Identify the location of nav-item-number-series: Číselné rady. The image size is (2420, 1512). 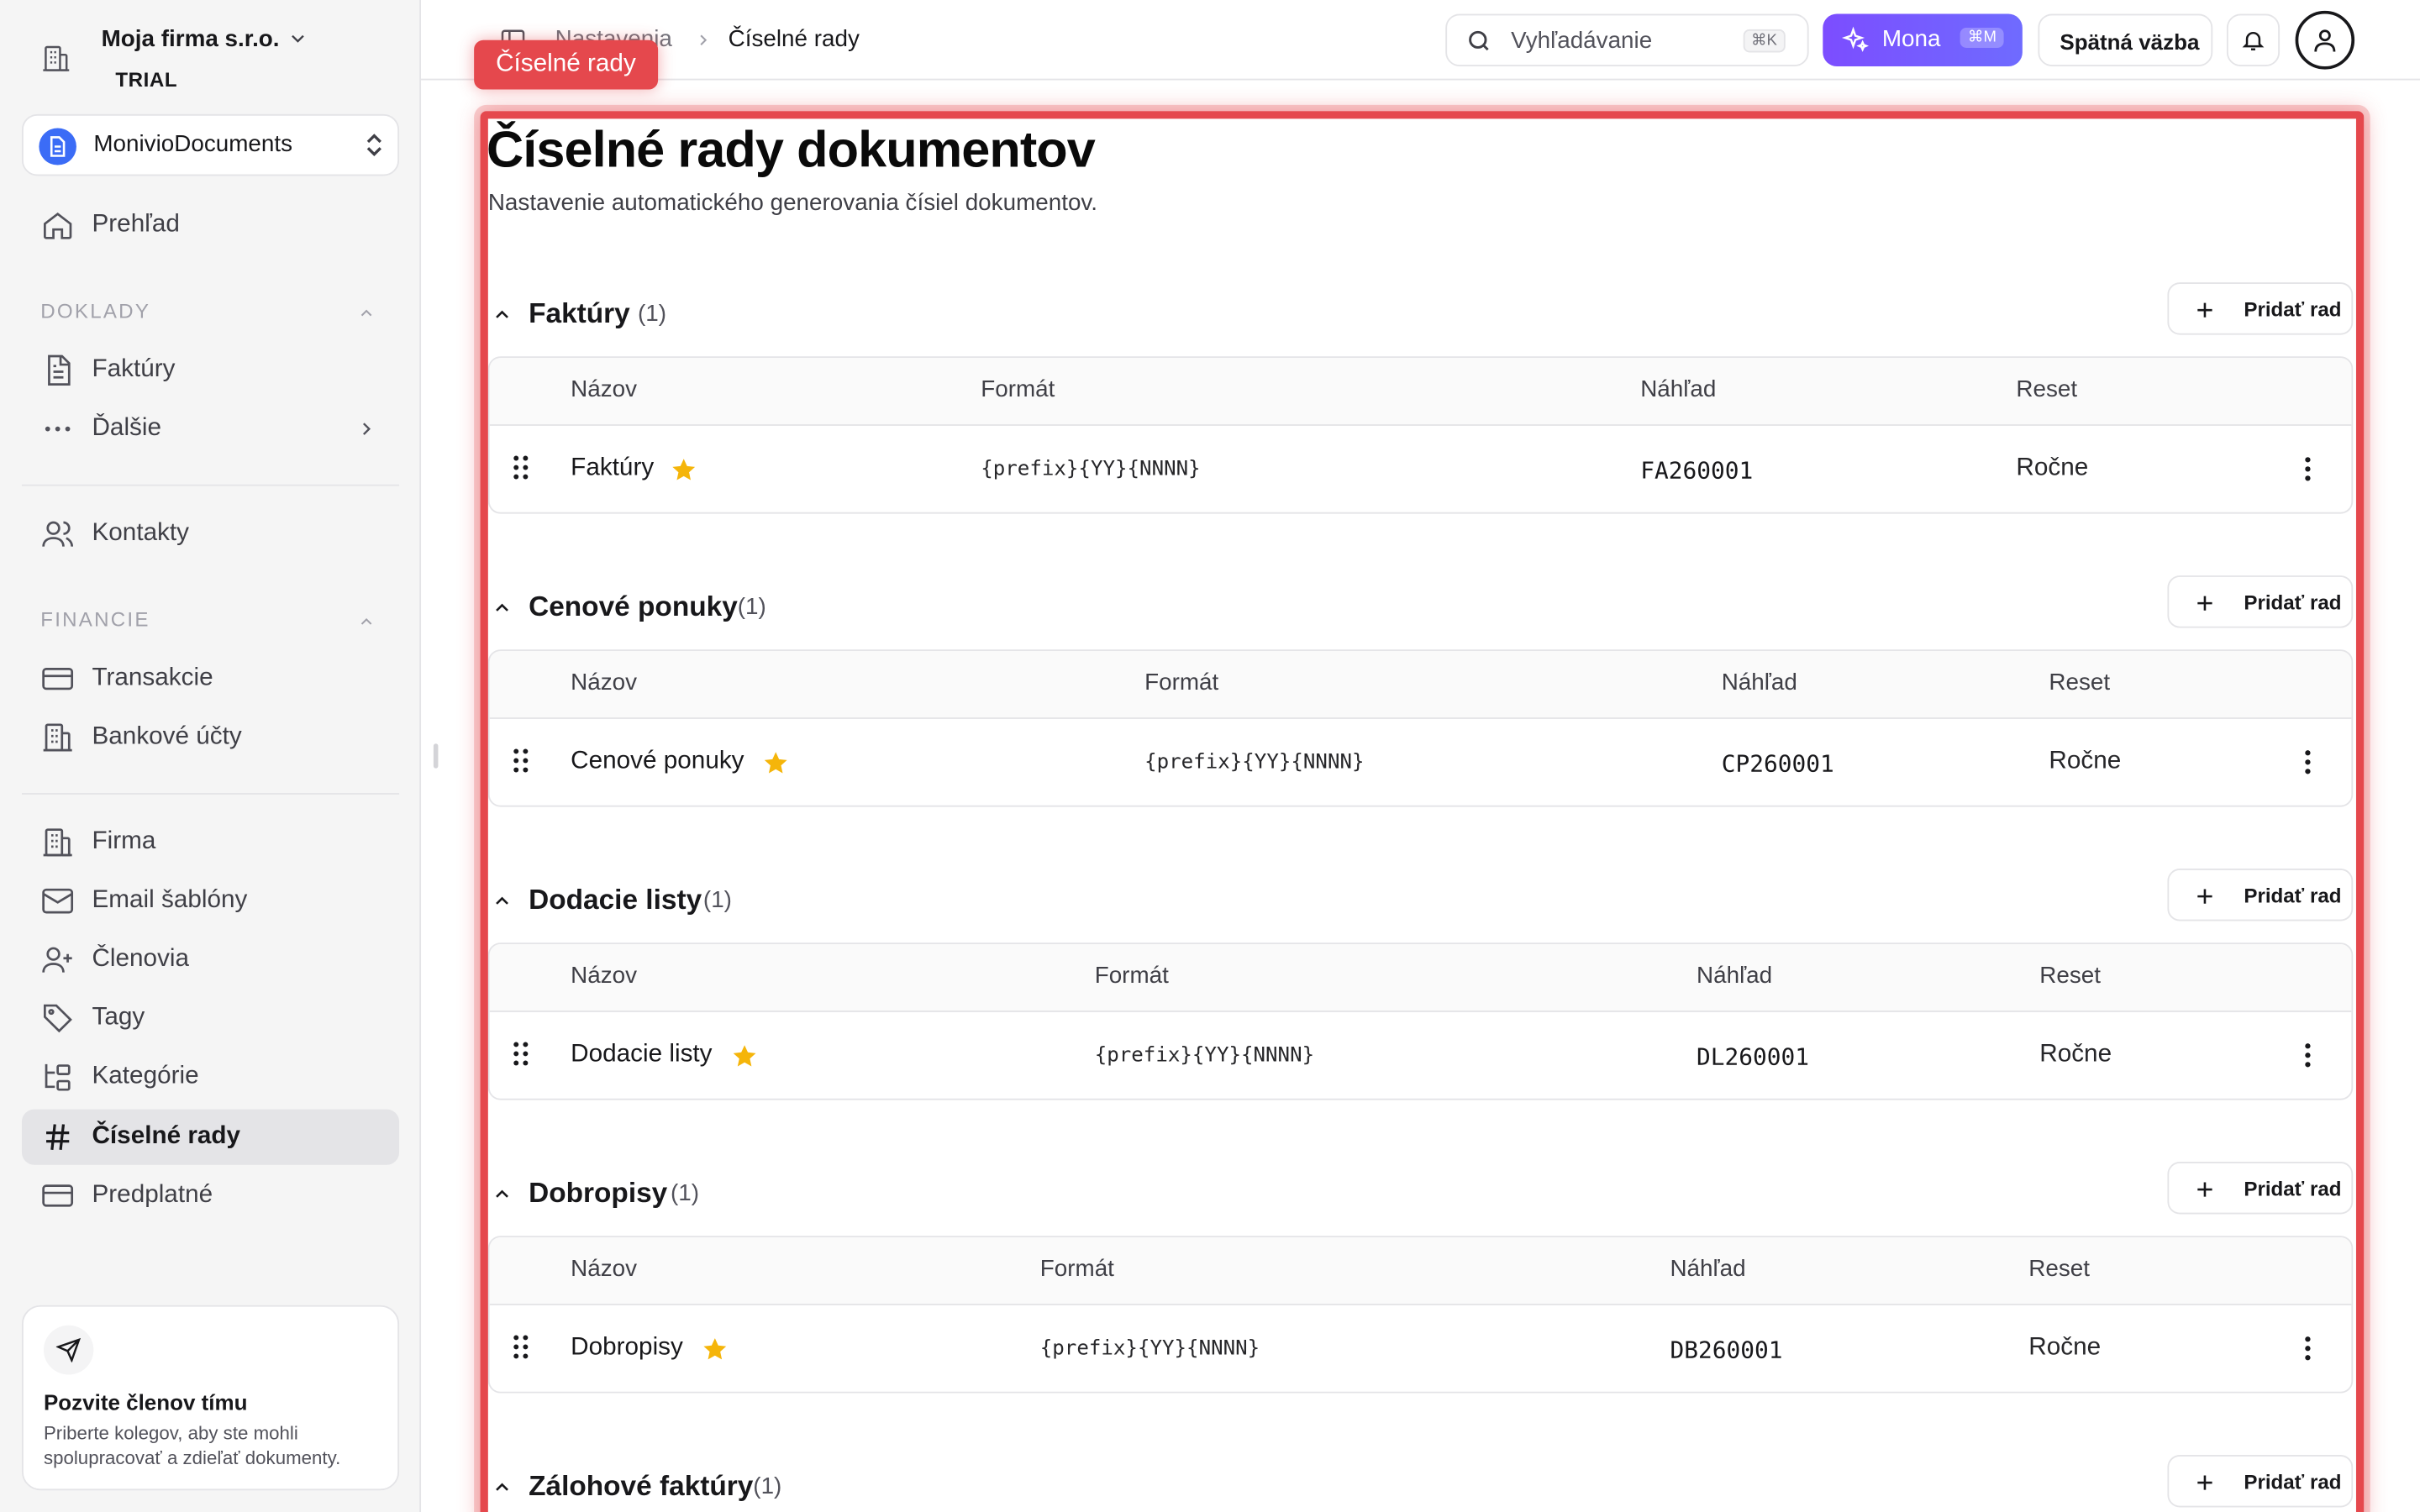
(210, 1137).